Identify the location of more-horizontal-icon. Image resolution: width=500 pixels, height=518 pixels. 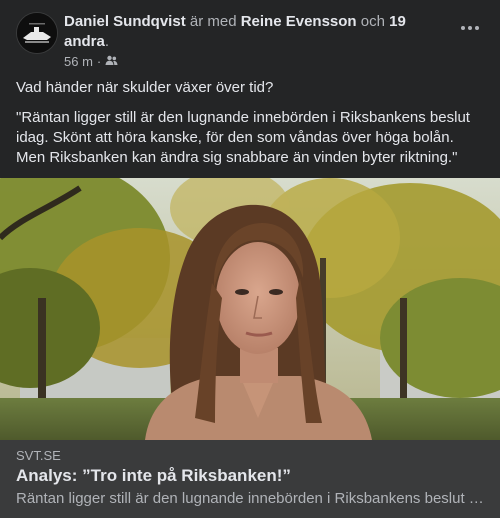
(463, 28).